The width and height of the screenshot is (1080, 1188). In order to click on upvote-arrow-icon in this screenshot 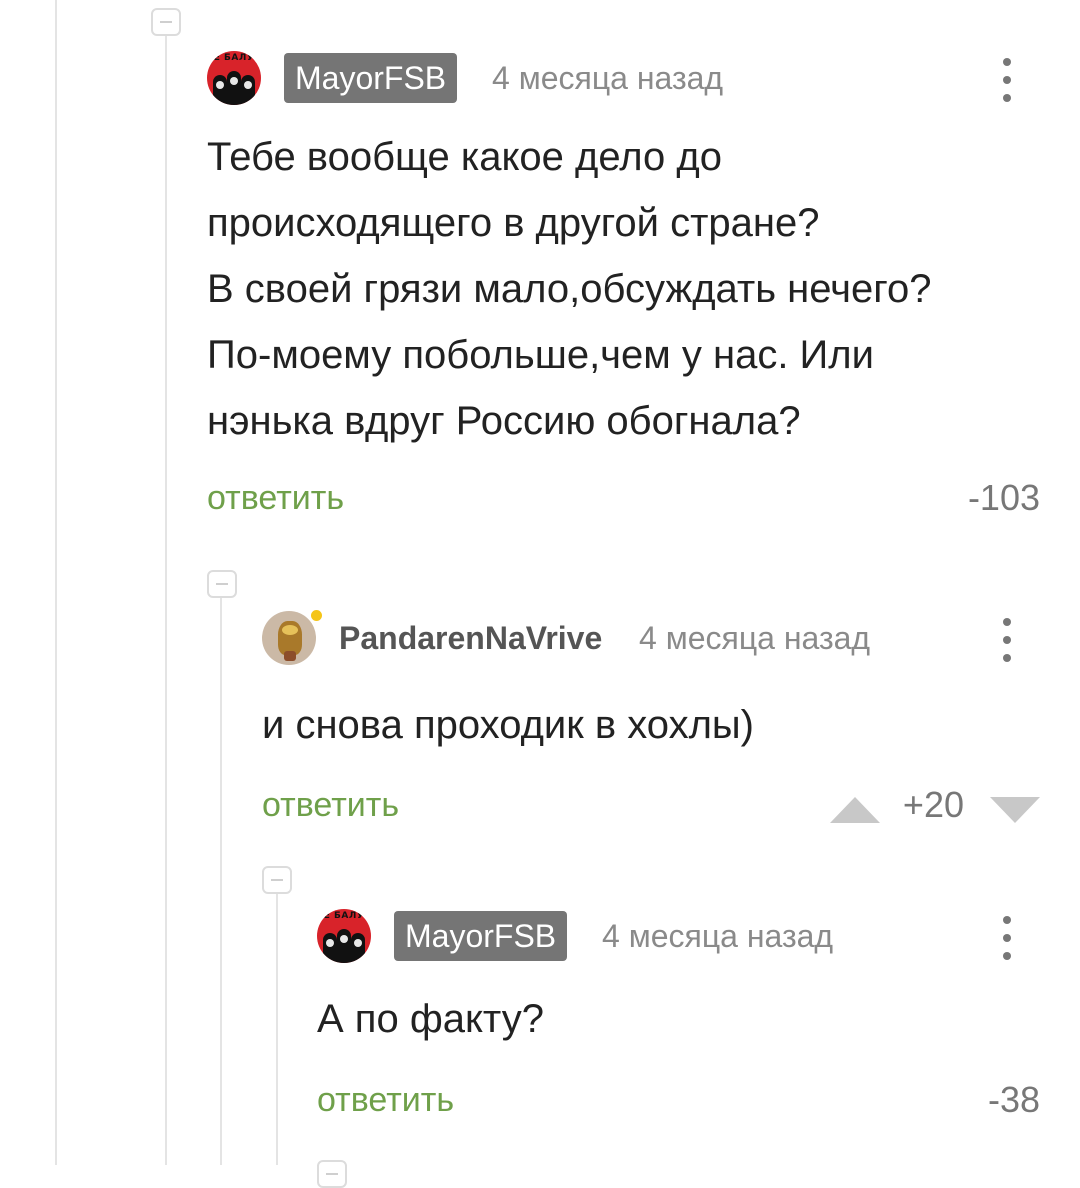, I will do `click(855, 810)`.